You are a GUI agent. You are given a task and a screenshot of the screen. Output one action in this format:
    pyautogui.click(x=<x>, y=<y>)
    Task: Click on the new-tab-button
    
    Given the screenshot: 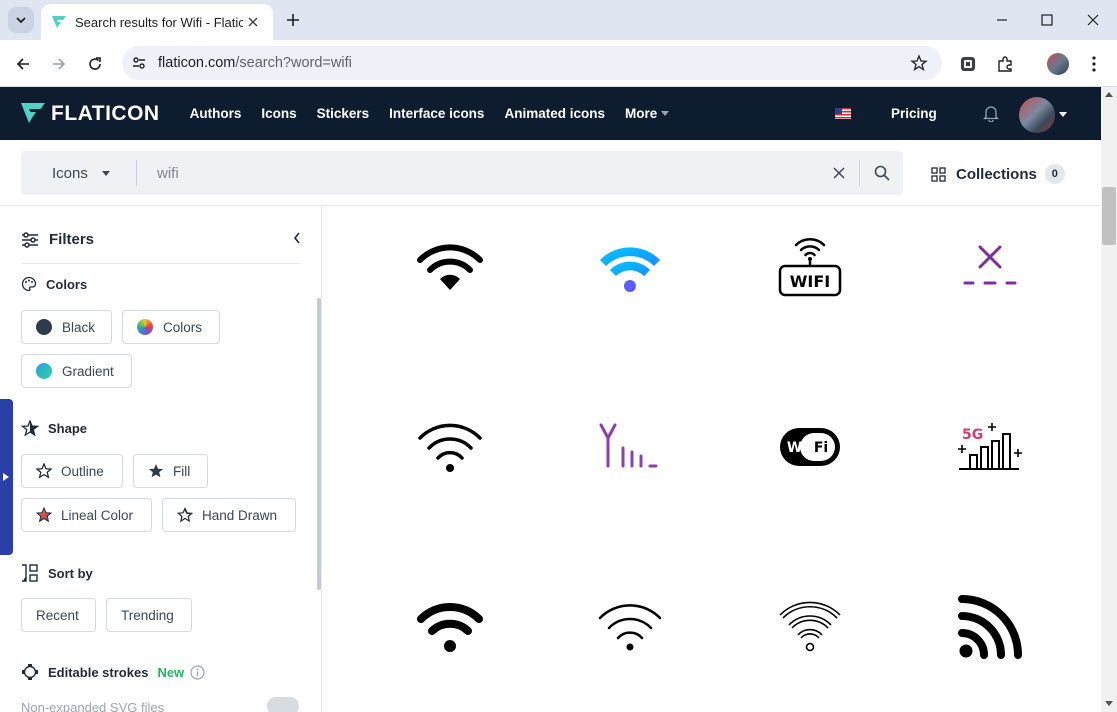 What is the action you would take?
    pyautogui.click(x=293, y=20)
    